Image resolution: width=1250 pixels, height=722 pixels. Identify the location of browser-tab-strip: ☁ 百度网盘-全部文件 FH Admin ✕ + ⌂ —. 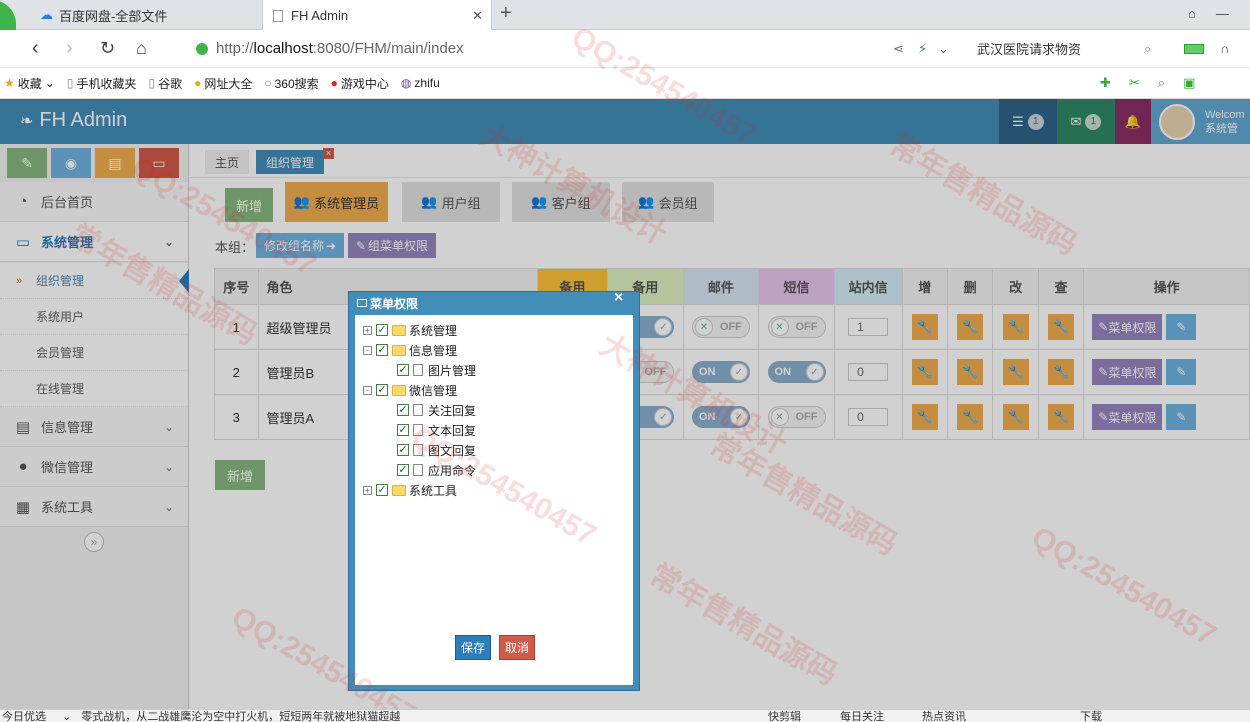
(625, 26).